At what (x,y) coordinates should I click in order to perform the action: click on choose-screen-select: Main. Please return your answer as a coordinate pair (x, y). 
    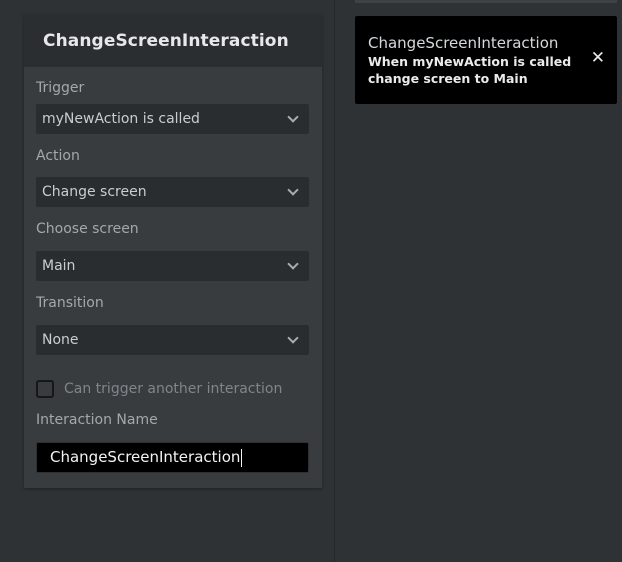
    Looking at the image, I should click on (172, 266).